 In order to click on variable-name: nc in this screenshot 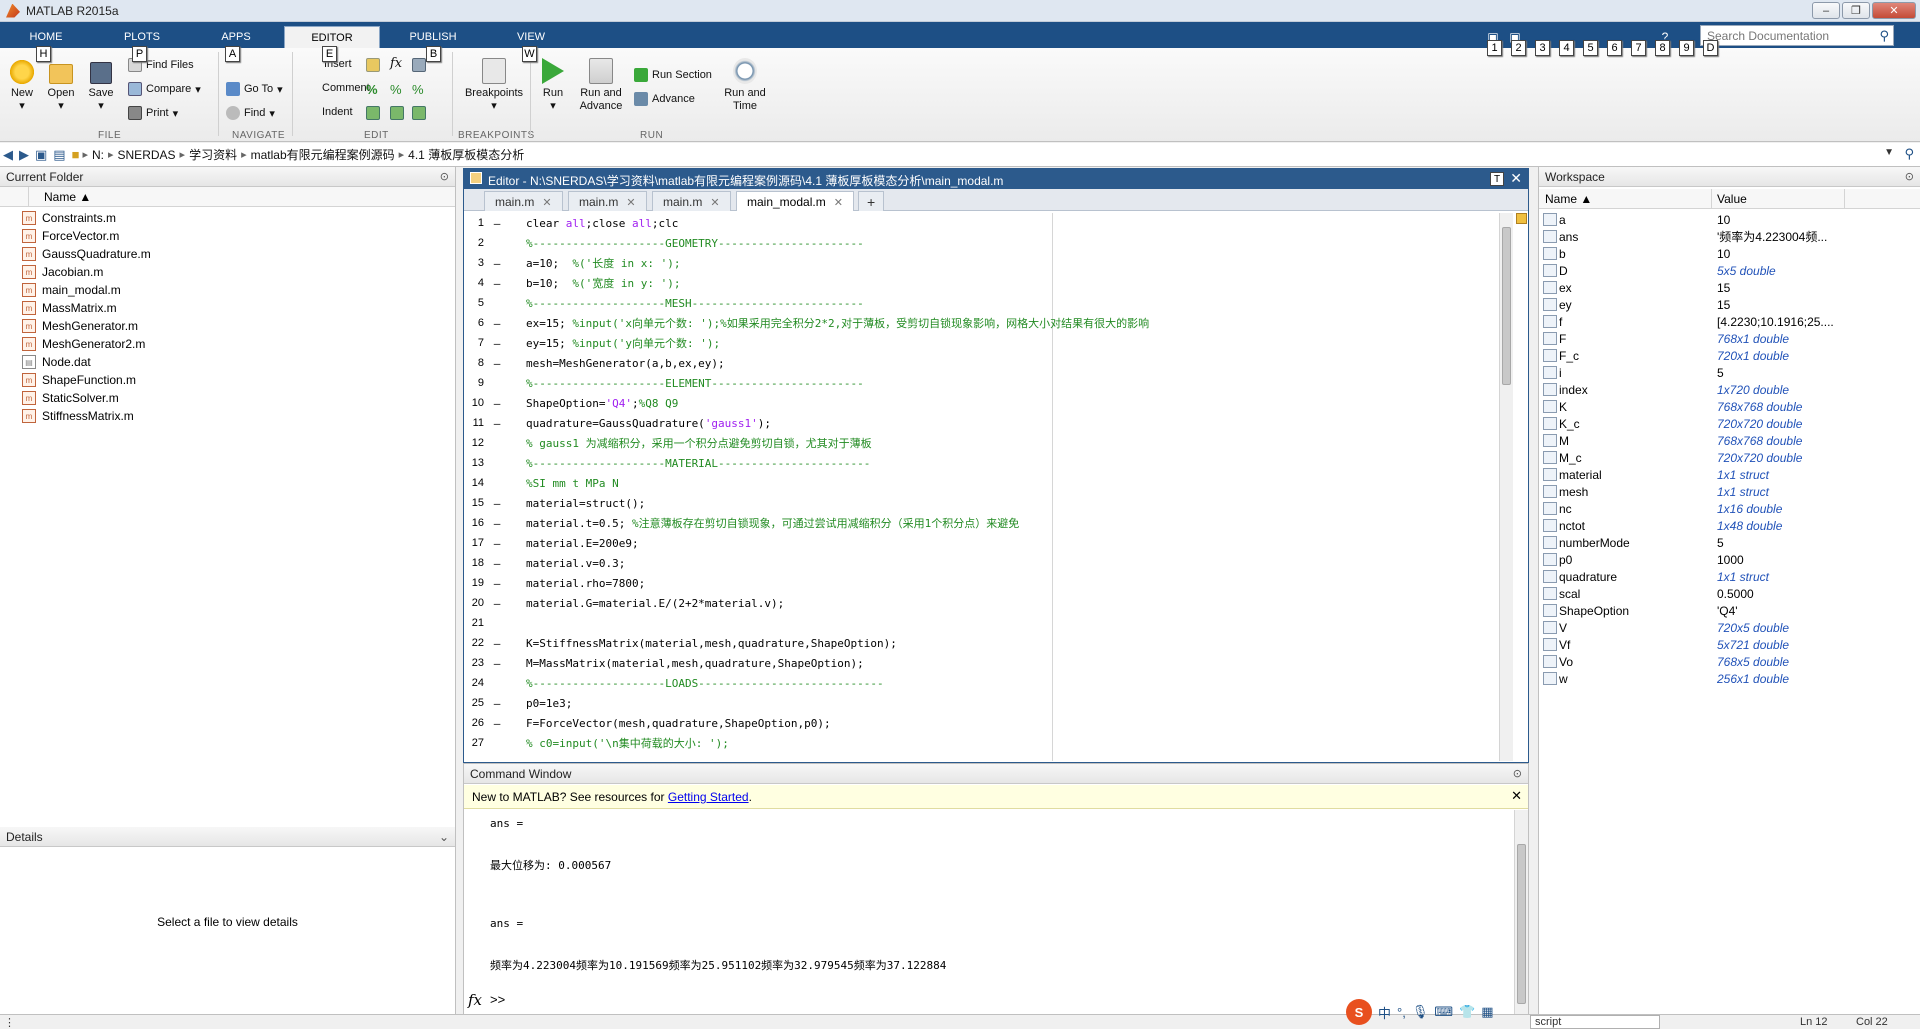, I will do `click(1565, 509)`.